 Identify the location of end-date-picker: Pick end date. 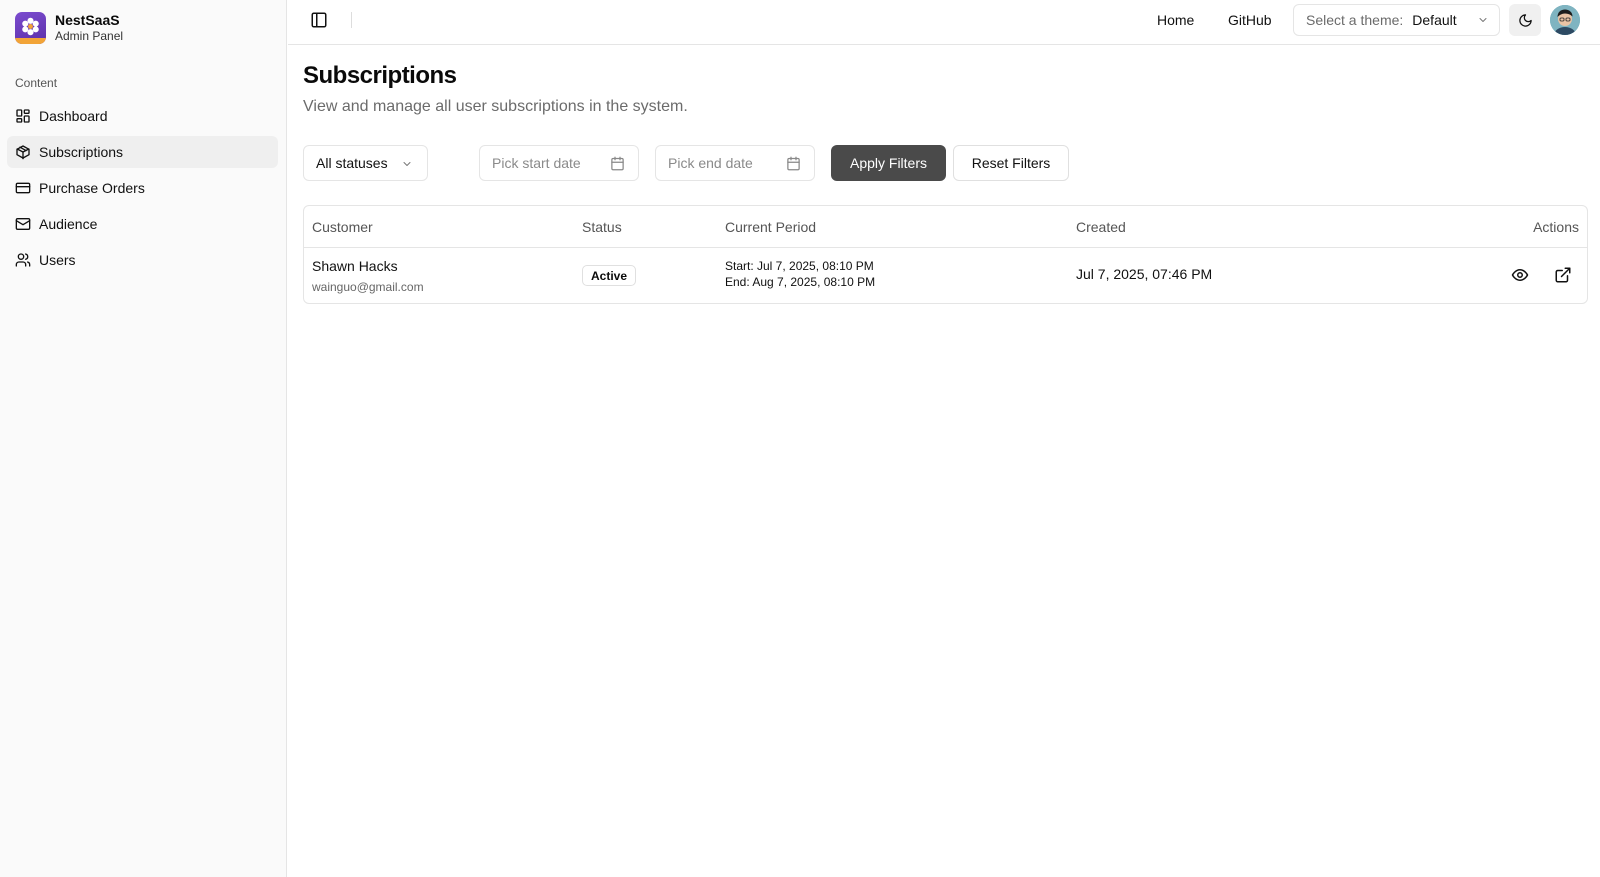
(735, 163).